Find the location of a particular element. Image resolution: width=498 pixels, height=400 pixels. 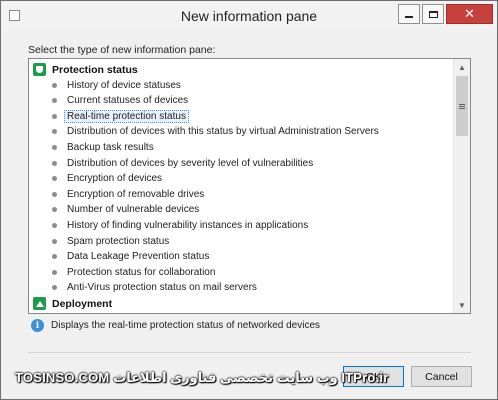

scroll-thumb is located at coordinates (462, 106).